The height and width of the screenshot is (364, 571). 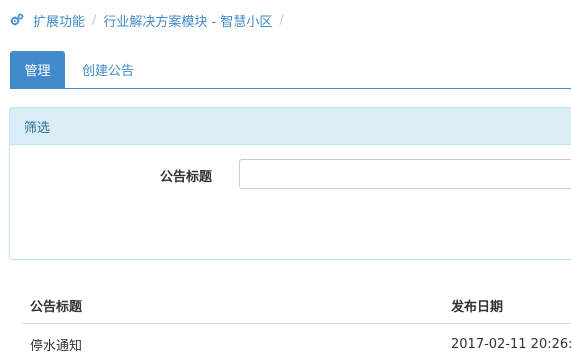 What do you see at coordinates (296, 344) in the screenshot?
I see `table-row: 停水通知 2017-02-11 20:26:25` at bounding box center [296, 344].